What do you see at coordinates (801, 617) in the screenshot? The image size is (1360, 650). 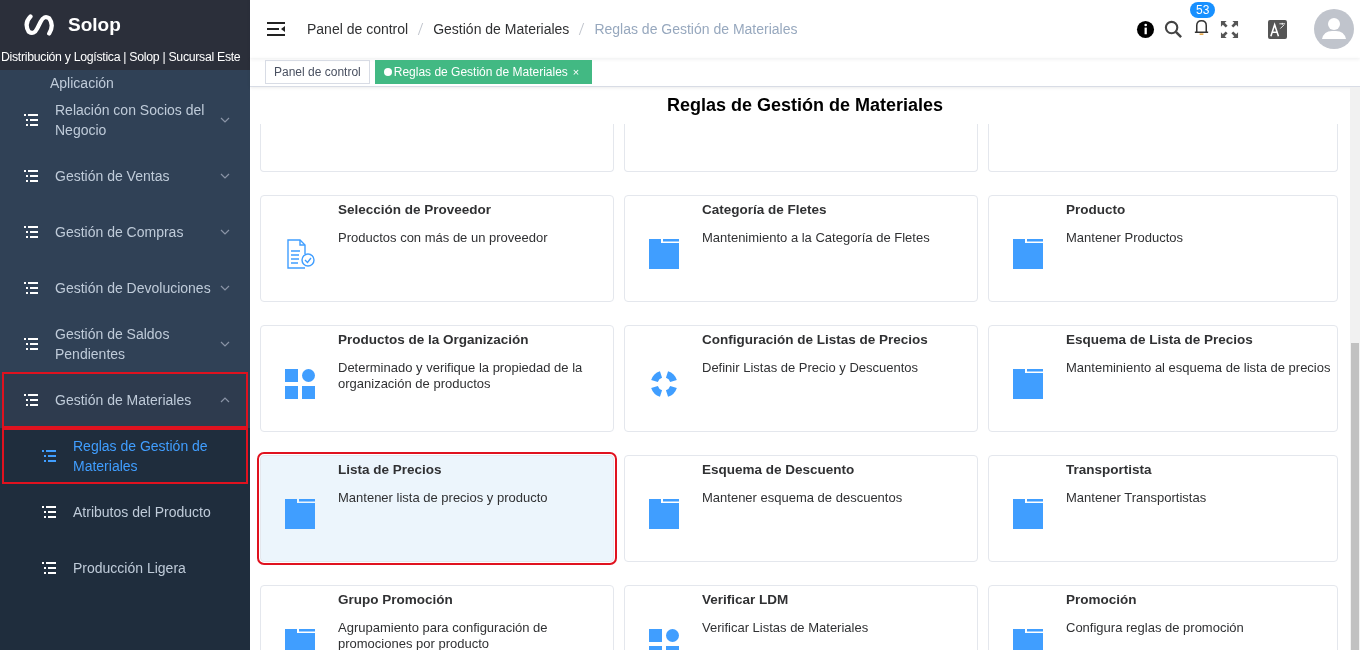 I see `rule-card: Verificar LDM Verificar Listas de Materiales` at bounding box center [801, 617].